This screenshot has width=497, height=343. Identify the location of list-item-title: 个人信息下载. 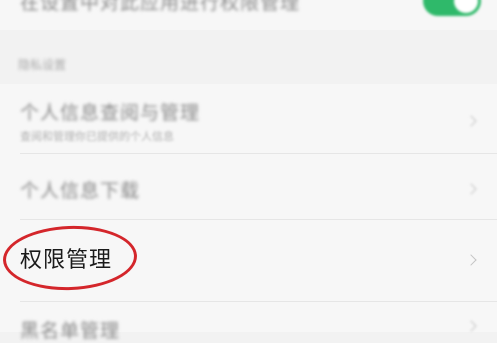
(80, 191).